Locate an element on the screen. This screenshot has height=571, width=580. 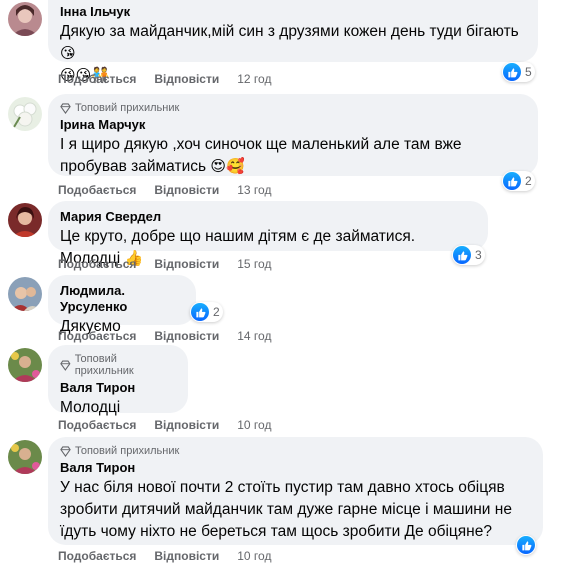
comment-bubble: Людмила. Урсуленко Дякуємо is located at coordinates (122, 305).